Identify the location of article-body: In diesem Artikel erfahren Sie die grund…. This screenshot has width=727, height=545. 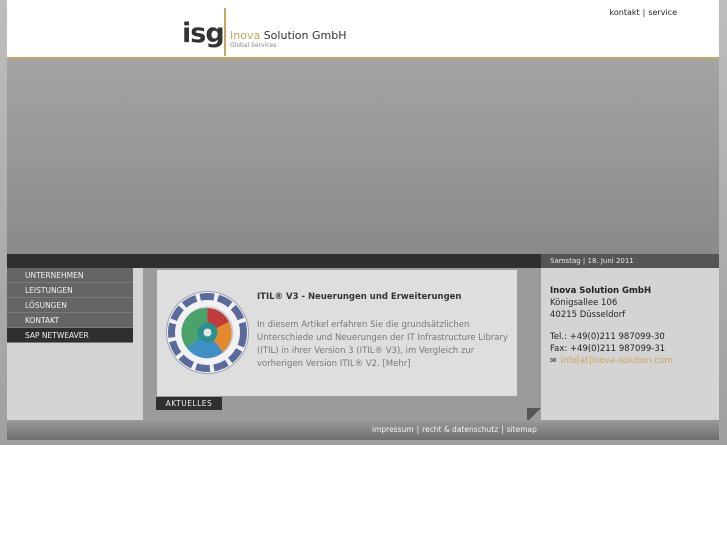
(384, 345).